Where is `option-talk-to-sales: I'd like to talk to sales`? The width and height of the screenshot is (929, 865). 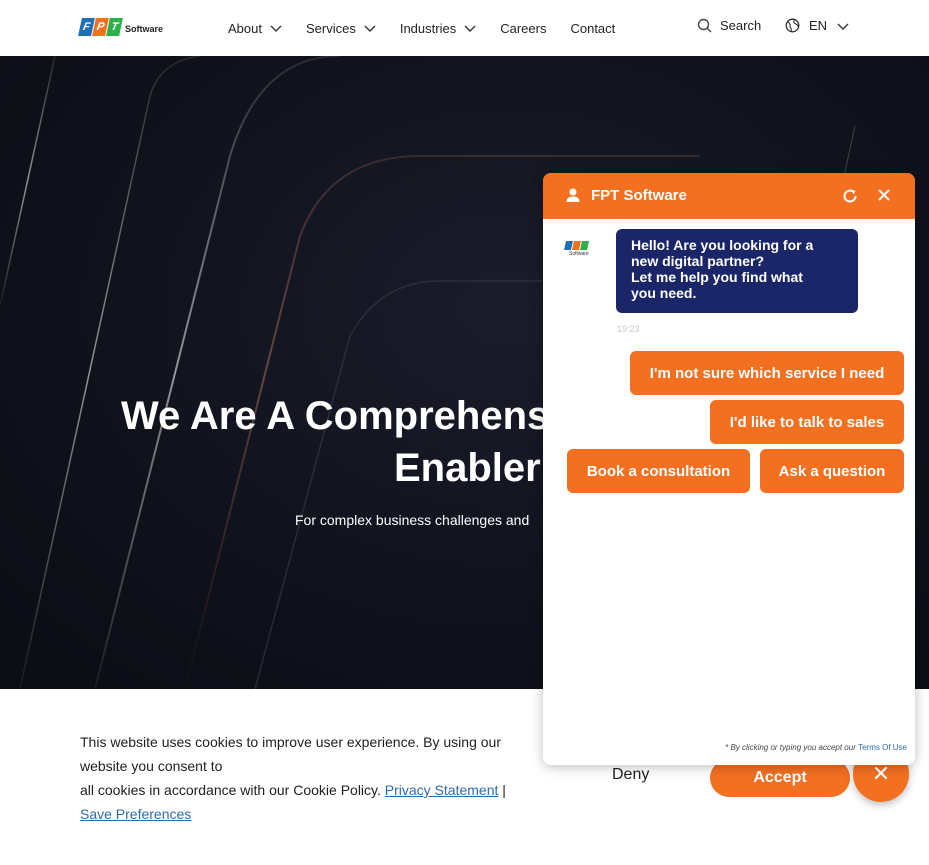 option-talk-to-sales: I'd like to talk to sales is located at coordinates (807, 422).